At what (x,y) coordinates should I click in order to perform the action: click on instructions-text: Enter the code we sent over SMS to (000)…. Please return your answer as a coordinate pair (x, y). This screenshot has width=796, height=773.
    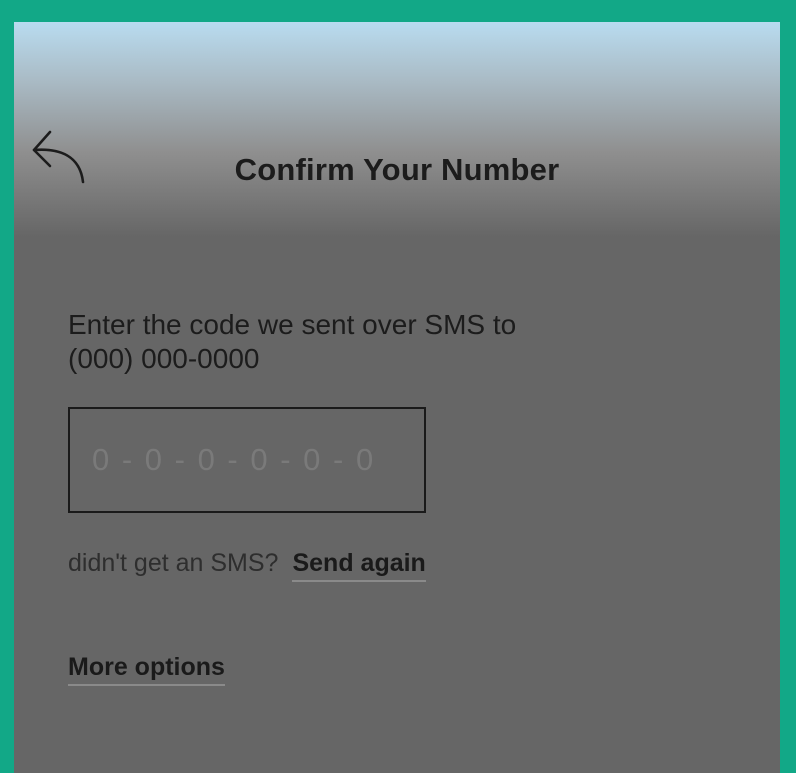
    Looking at the image, I should click on (368, 342).